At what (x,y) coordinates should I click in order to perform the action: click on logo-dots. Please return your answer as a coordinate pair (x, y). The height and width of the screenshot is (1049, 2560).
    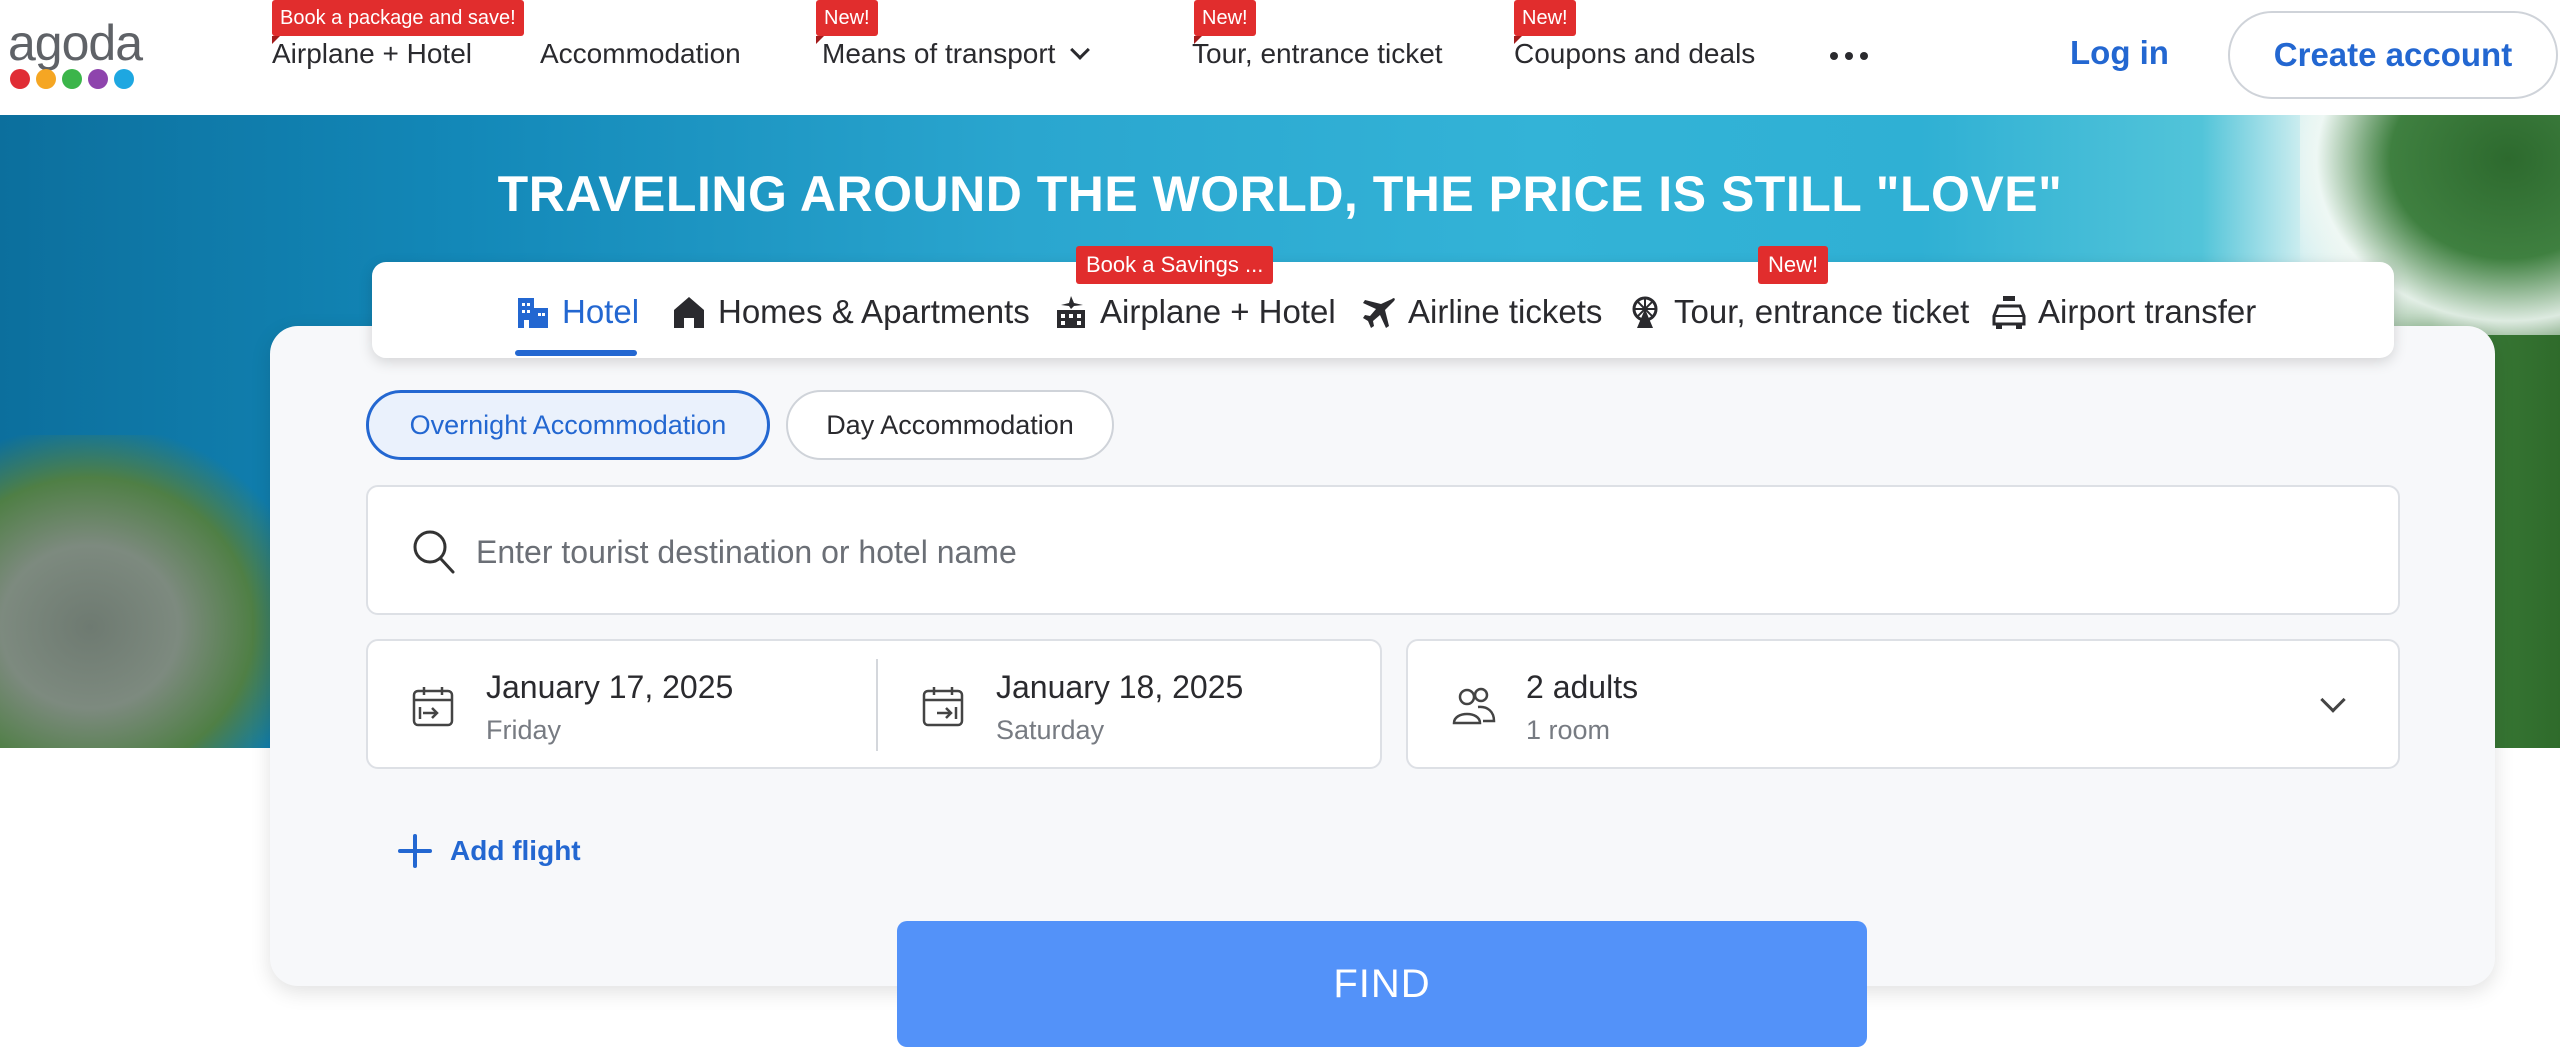
    Looking at the image, I should click on (72, 79).